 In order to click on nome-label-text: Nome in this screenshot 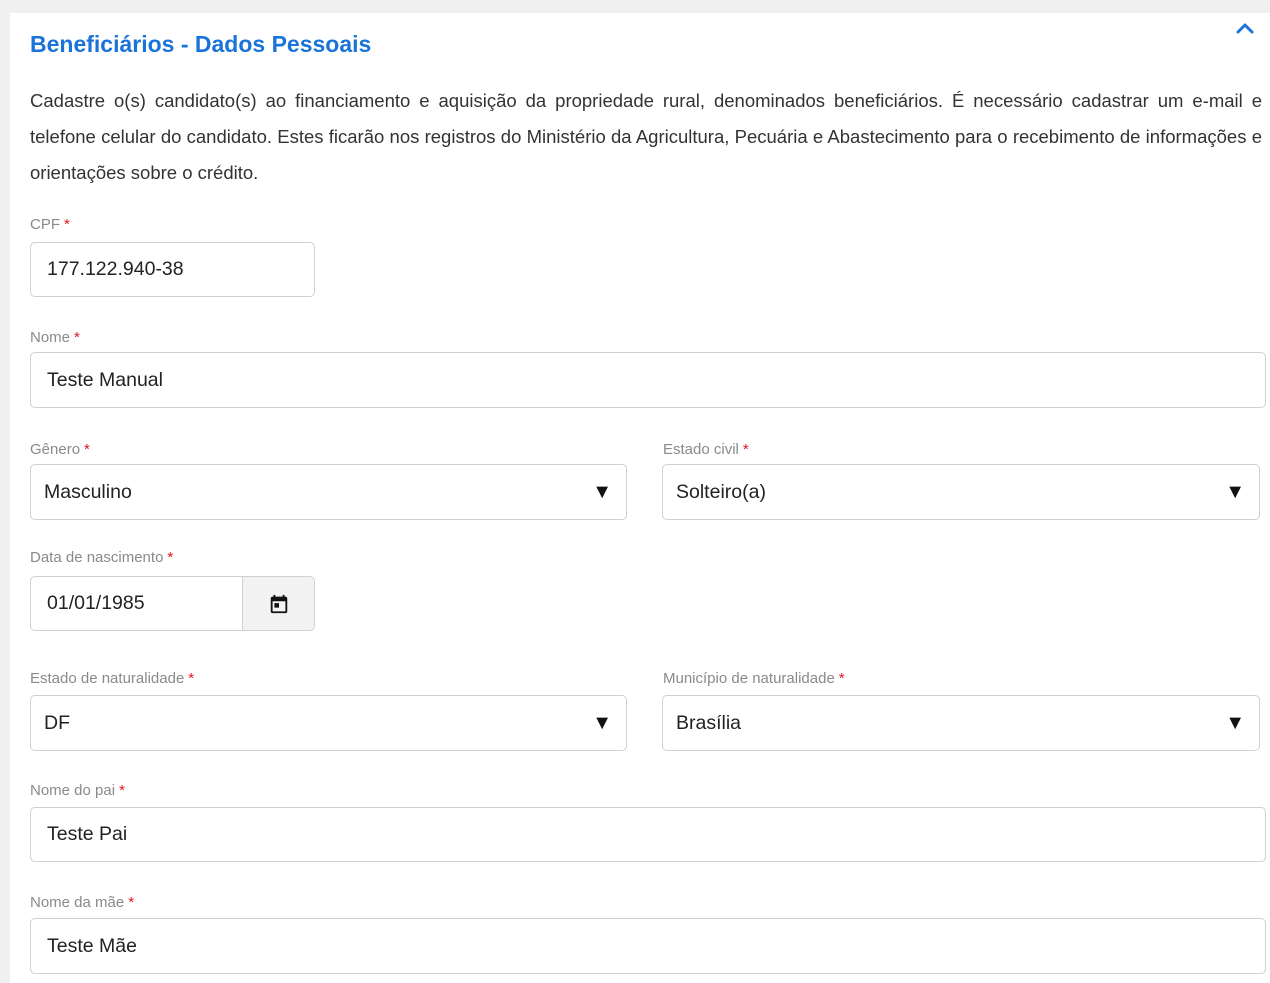, I will do `click(50, 337)`.